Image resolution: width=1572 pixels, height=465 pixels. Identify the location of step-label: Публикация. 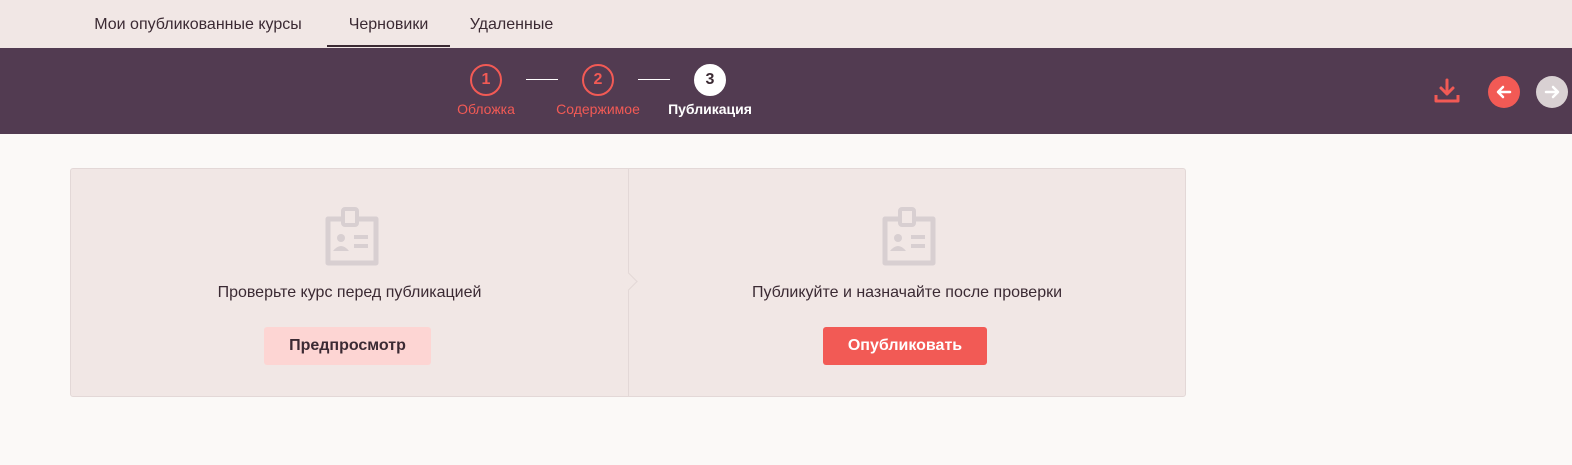
(710, 109).